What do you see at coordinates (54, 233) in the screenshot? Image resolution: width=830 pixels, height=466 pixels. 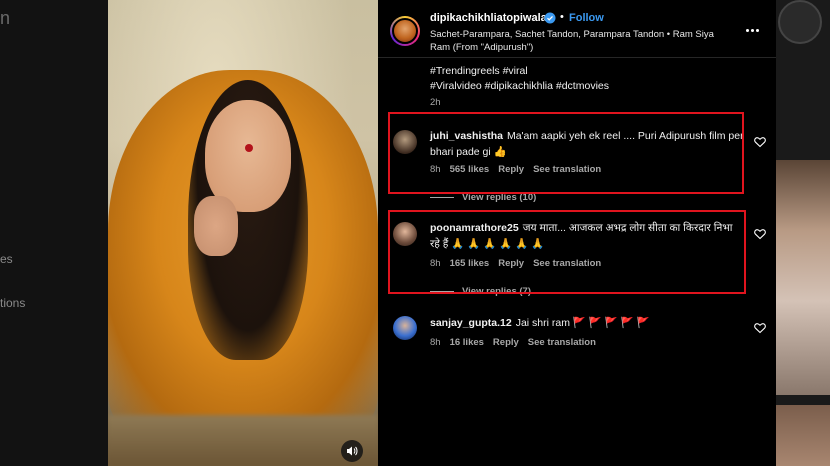 I see `dimmed-sidebar: n es tions` at bounding box center [54, 233].